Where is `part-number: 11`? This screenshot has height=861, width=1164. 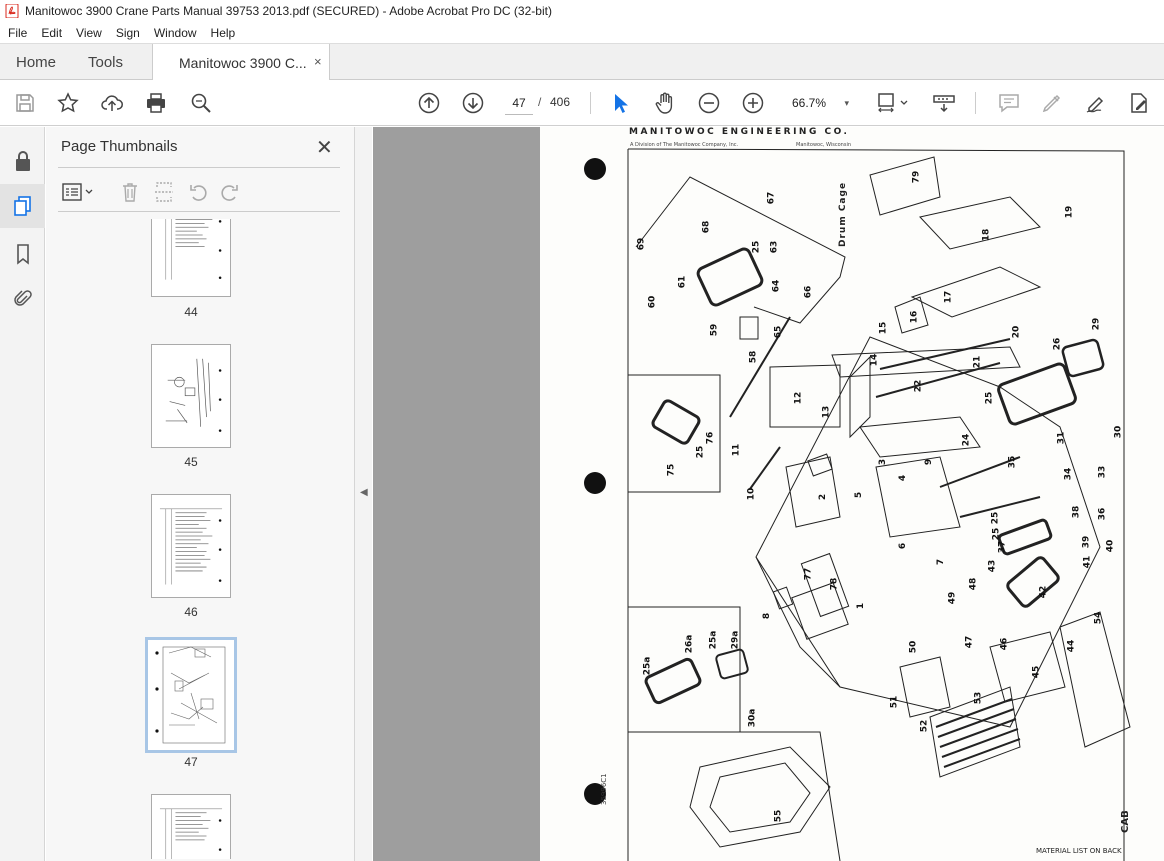
part-number: 11 is located at coordinates (736, 450).